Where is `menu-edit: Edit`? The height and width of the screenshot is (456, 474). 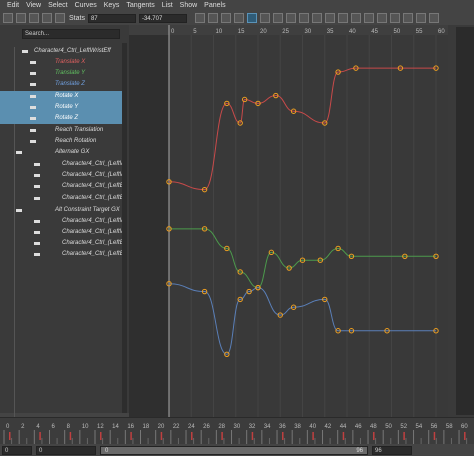
menu-edit: Edit is located at coordinates (13, 5).